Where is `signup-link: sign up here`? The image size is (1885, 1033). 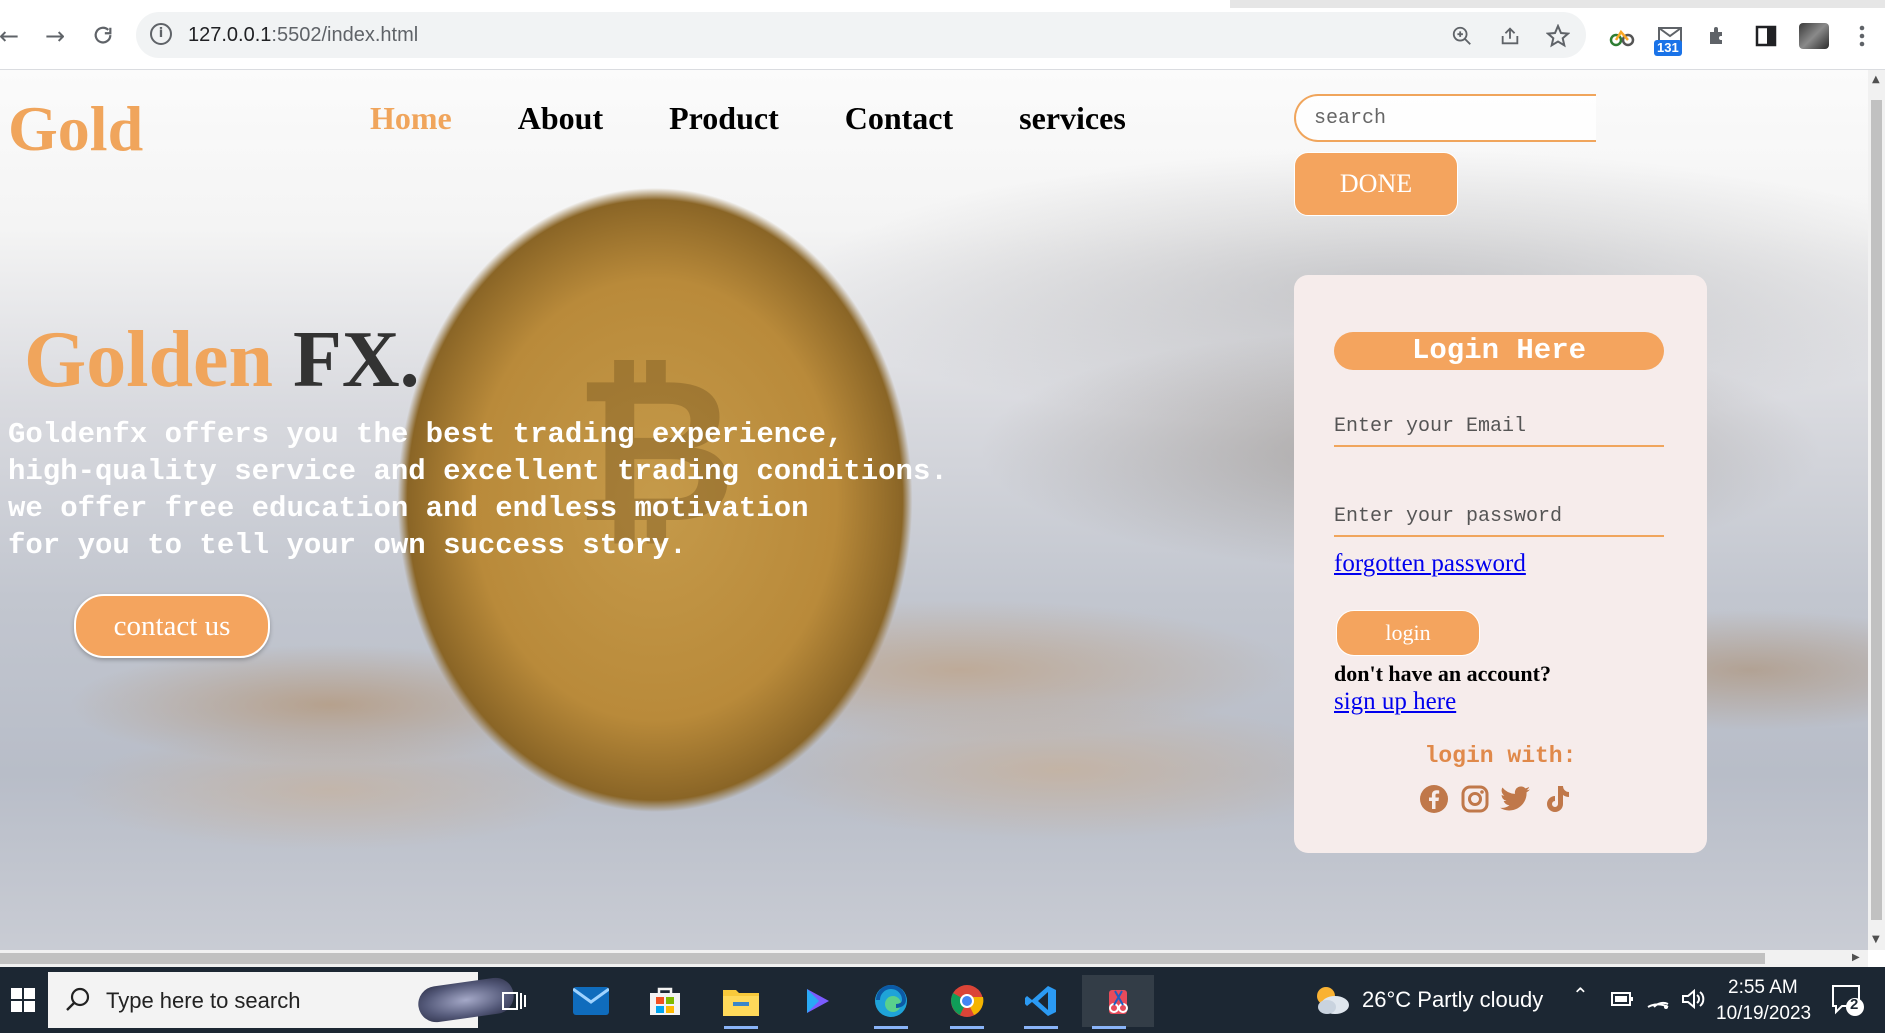
signup-link: sign up here is located at coordinates (1395, 702).